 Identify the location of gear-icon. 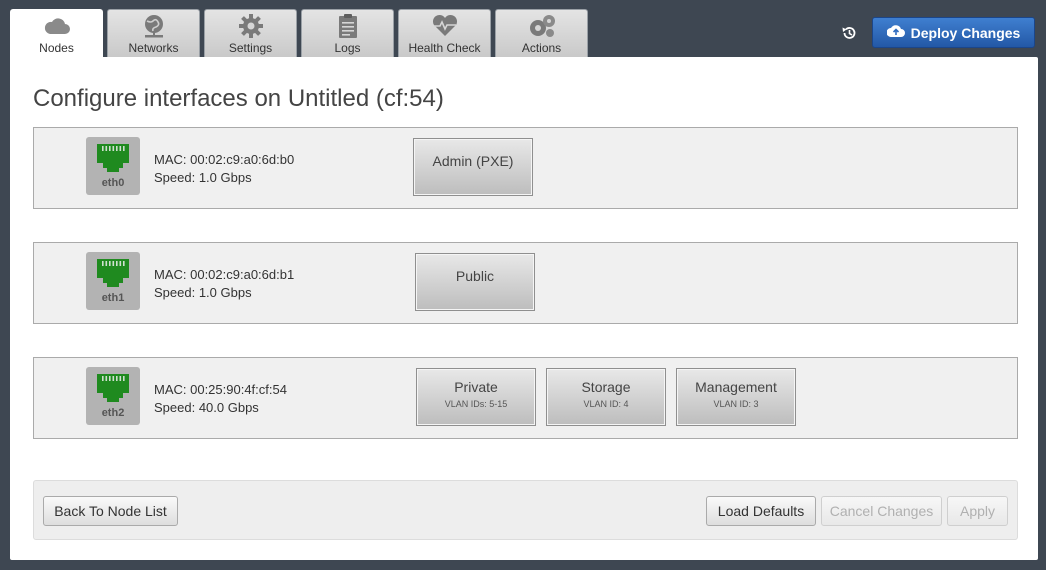
(250, 26).